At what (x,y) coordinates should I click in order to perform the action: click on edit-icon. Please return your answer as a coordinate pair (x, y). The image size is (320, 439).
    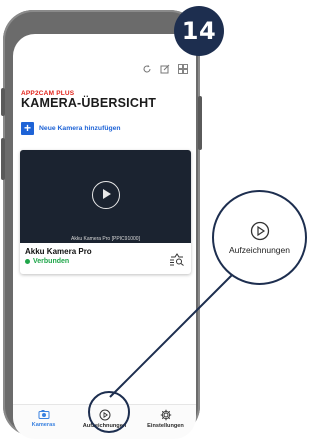
    Looking at the image, I should click on (165, 69).